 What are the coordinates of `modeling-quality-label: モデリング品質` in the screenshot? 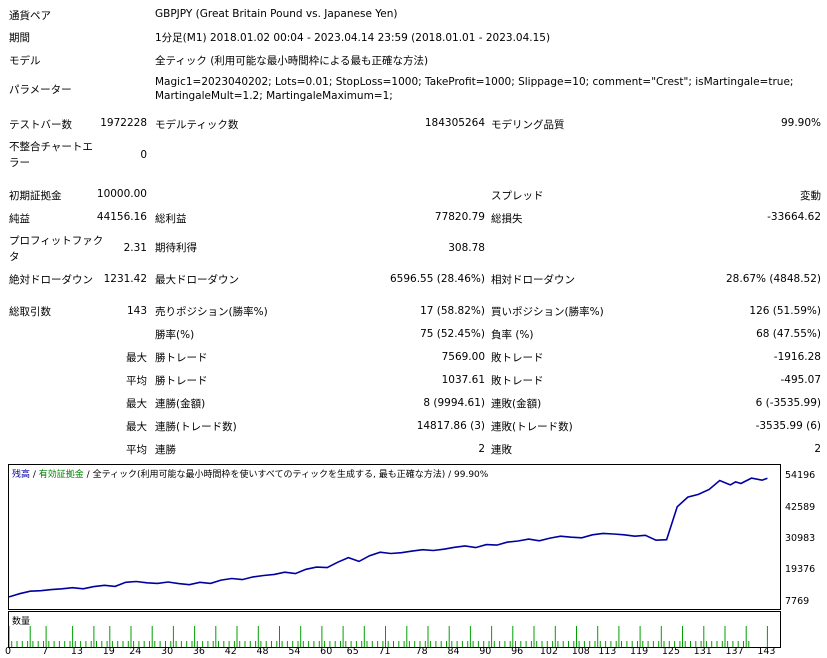 It's located at (528, 125).